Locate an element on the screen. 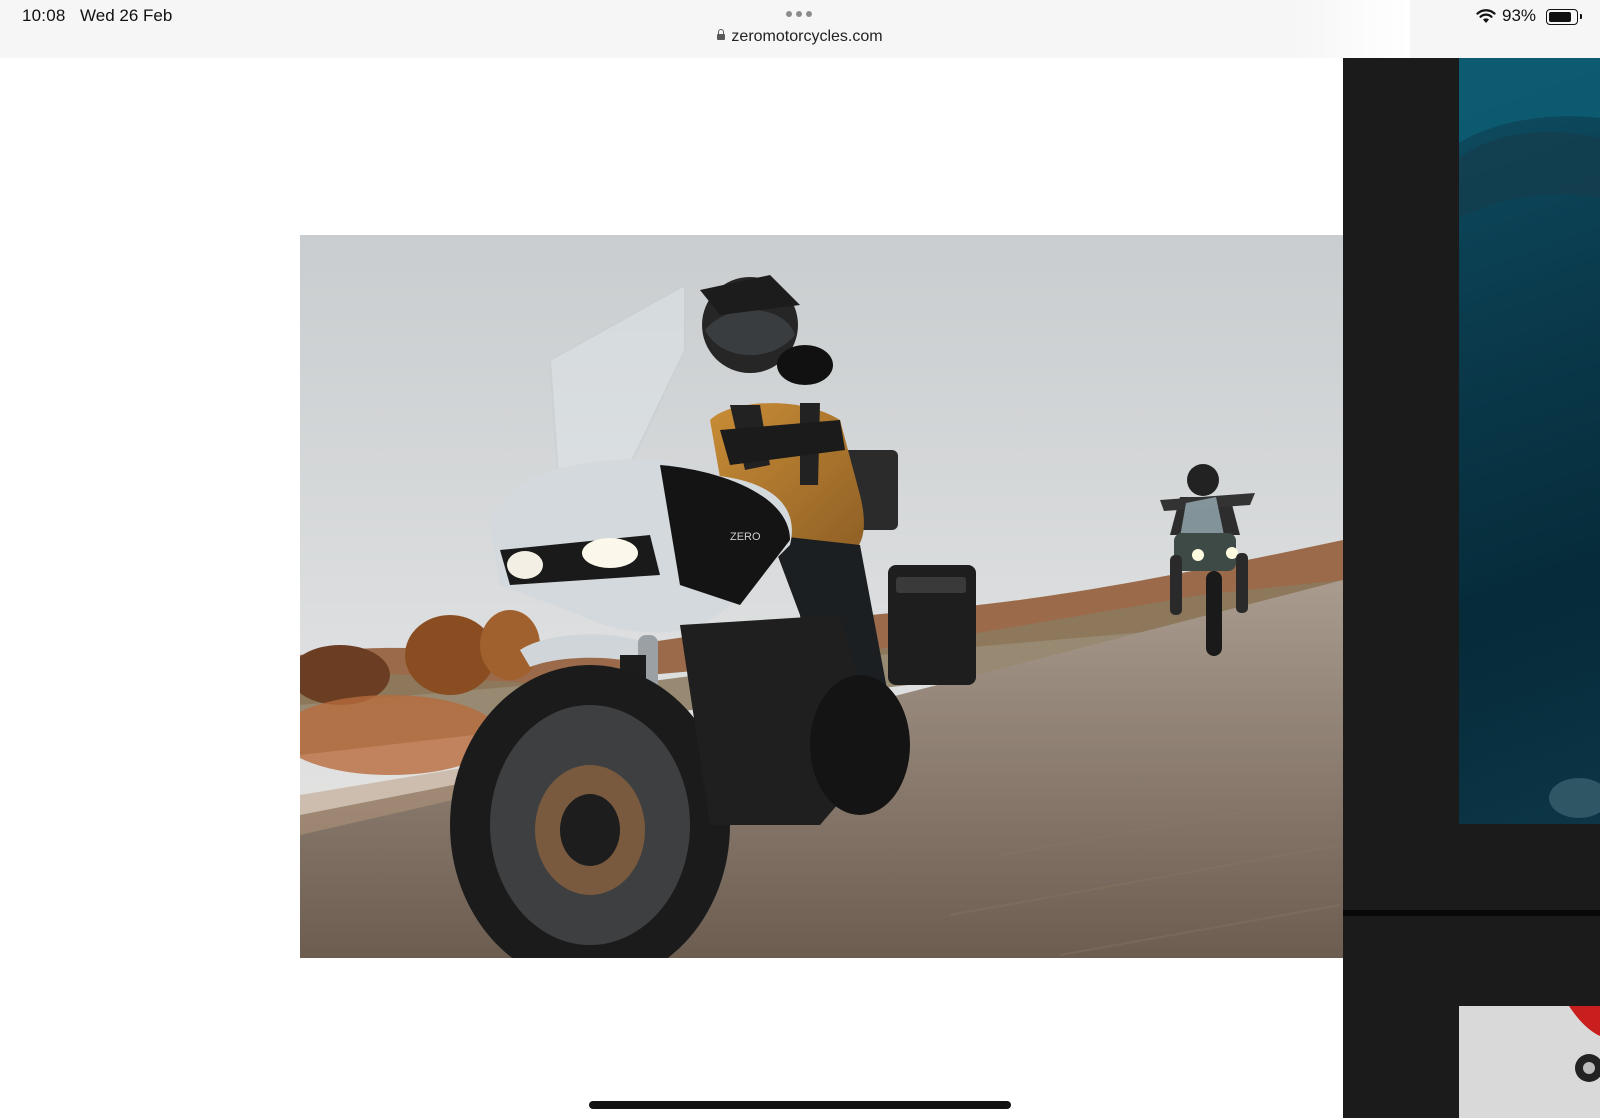 The height and width of the screenshot is (1118, 1600). side-thumbnail-bottom is located at coordinates (1529, 1062).